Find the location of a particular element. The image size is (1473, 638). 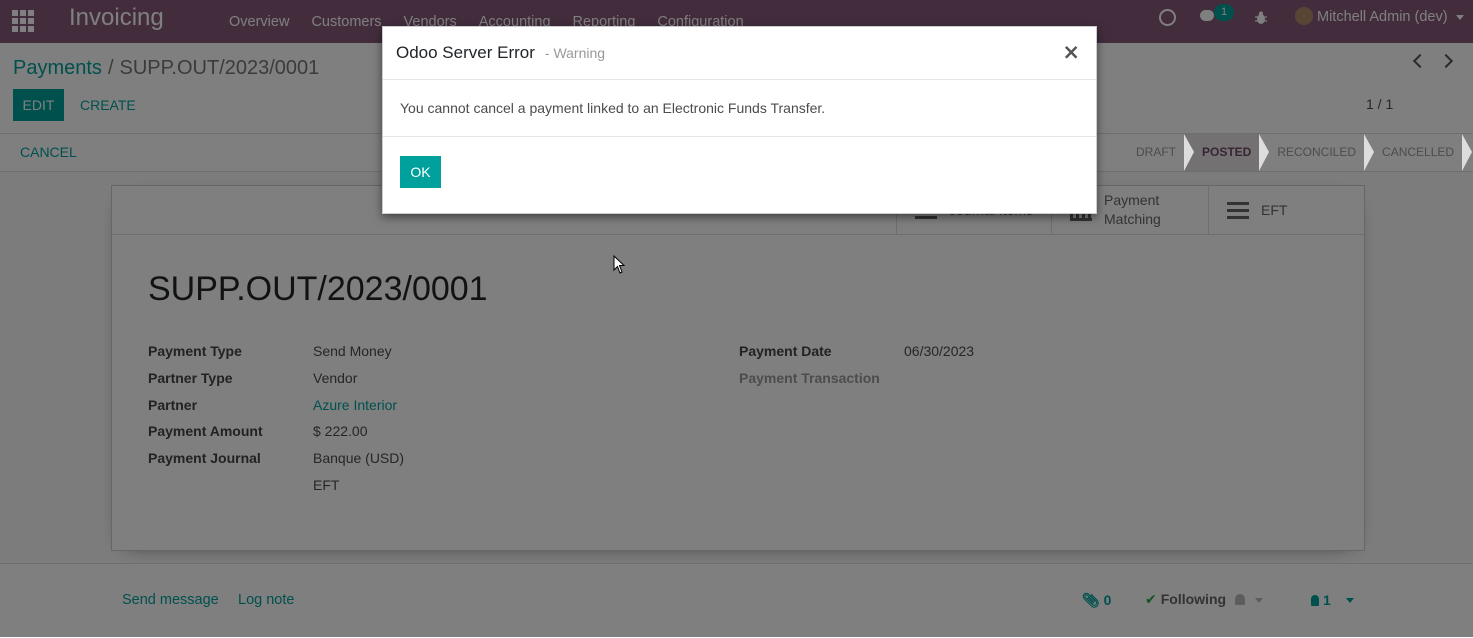

close-icon: × is located at coordinates (1071, 52).